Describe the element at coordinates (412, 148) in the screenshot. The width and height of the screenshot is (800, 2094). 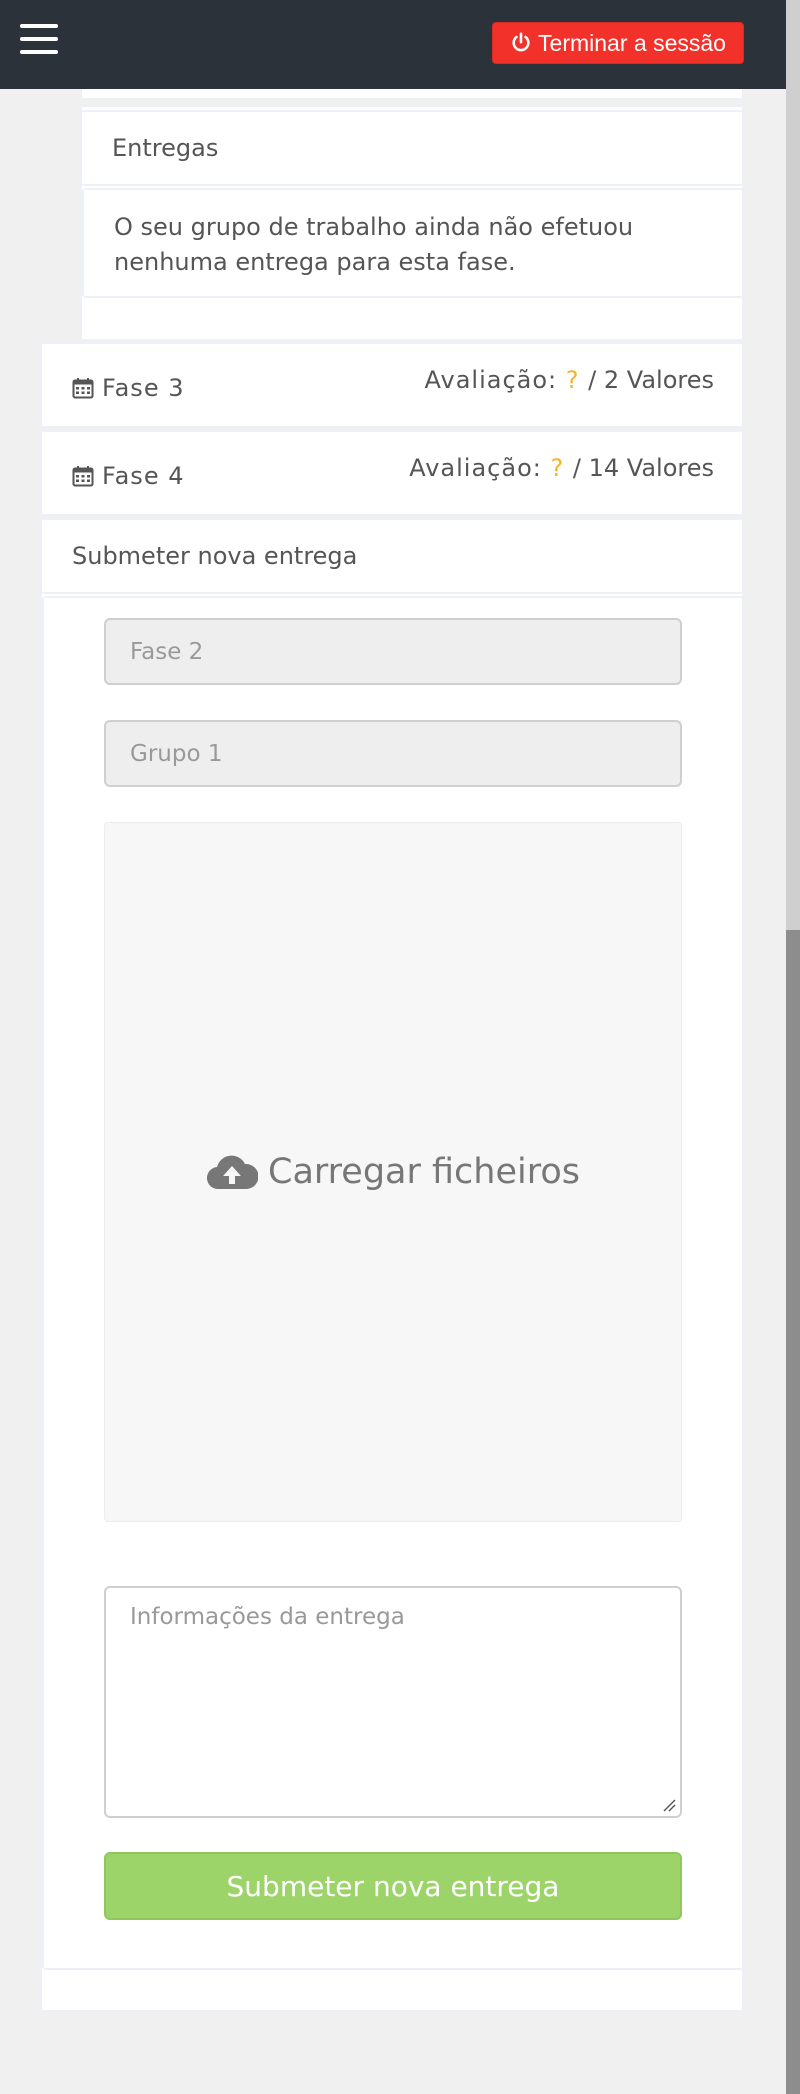
I see `deliveries-header: Entregas` at that location.